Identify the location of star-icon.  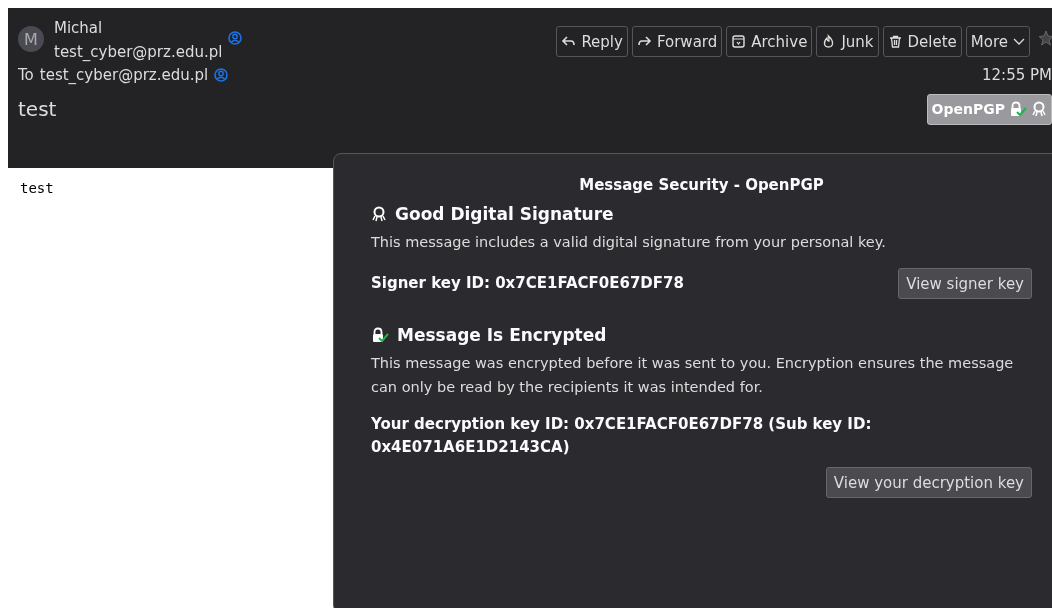
(1045, 38).